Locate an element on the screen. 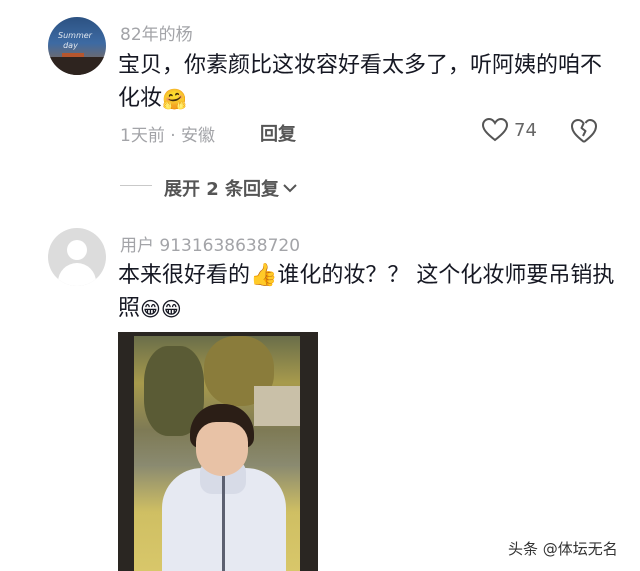 This screenshot has width=640, height=571. comment-body: 宝贝，你素颜比这妆容好看太多了，听阿姨的咱不化妆 is located at coordinates (360, 82).